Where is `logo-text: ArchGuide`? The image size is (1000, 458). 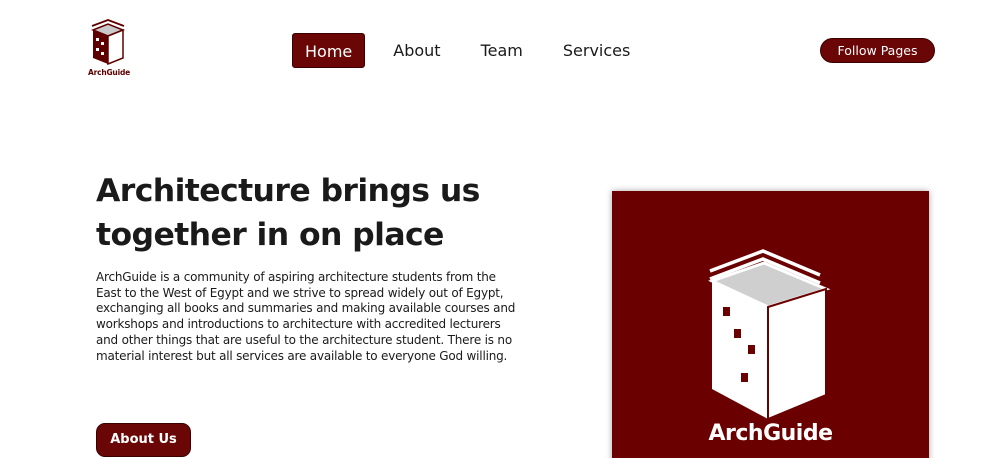 logo-text: ArchGuide is located at coordinates (108, 72).